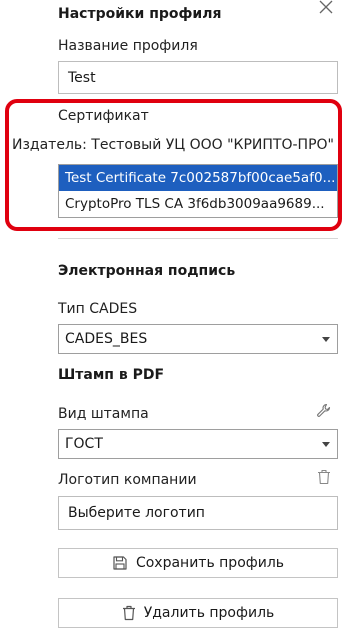  Describe the element at coordinates (127, 480) in the screenshot. I see `logo-label: Логотип компании` at that location.